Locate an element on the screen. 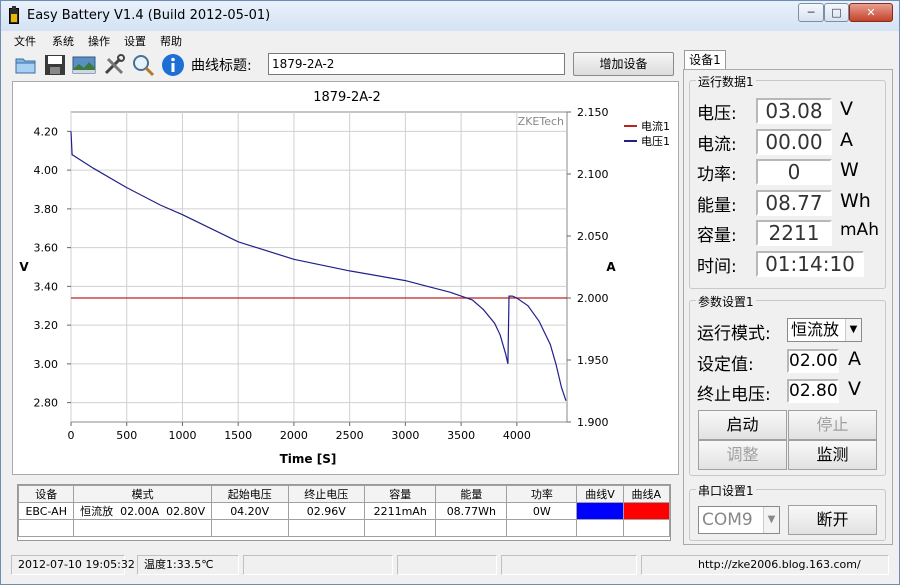 This screenshot has height=585, width=900. menu-settings: 设置 is located at coordinates (135, 41).